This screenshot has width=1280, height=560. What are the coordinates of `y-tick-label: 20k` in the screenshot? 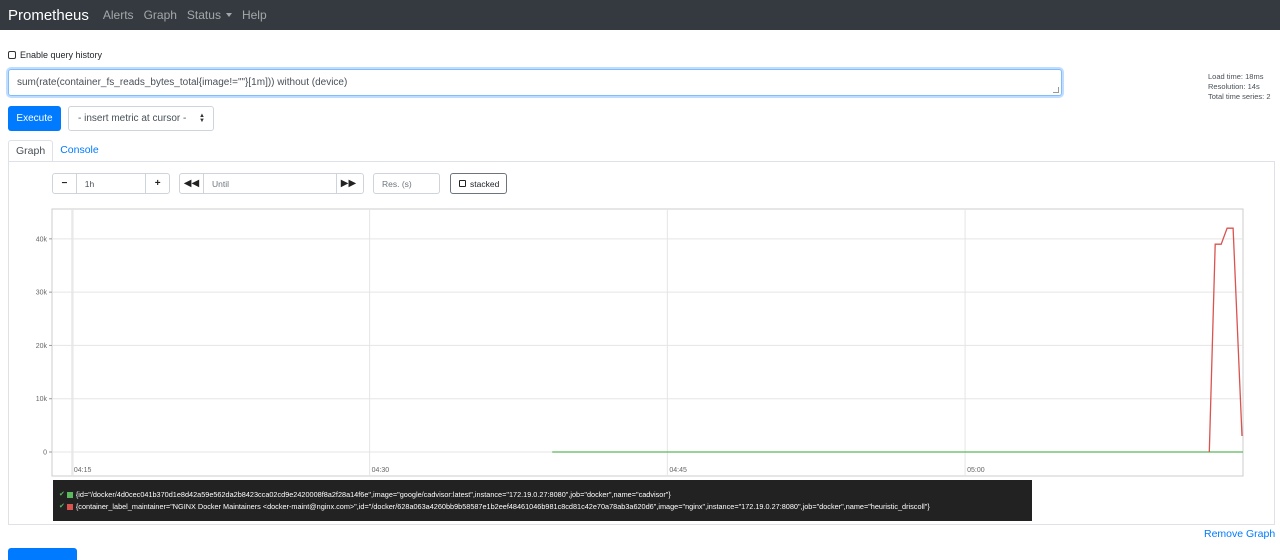 It's located at (42, 346).